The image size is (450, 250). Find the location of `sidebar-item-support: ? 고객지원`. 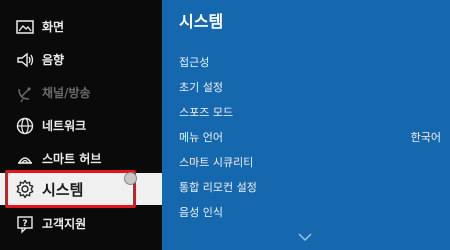

sidebar-item-support: ? 고객지원 is located at coordinates (81, 223).